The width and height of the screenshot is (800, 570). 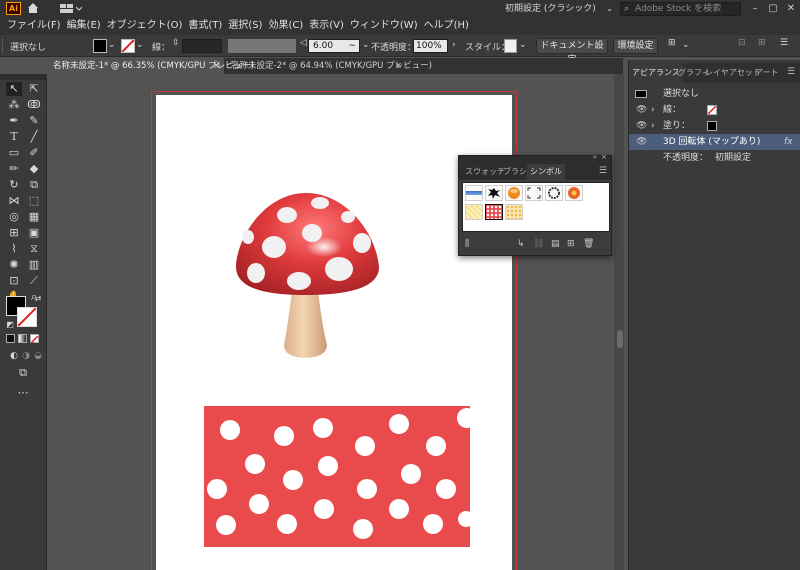 What do you see at coordinates (10, 325) in the screenshot?
I see `default-colors-icon: ◩` at bounding box center [10, 325].